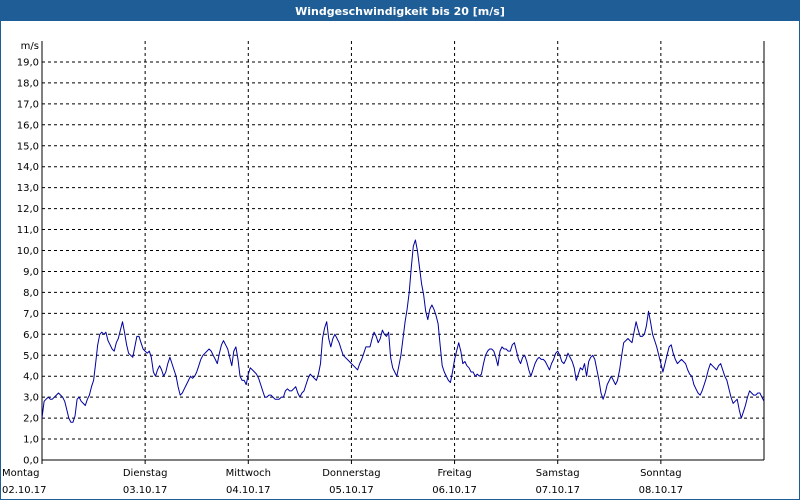 Image resolution: width=800 pixels, height=500 pixels. What do you see at coordinates (28, 188) in the screenshot?
I see `y-tick-label: 13,0` at bounding box center [28, 188].